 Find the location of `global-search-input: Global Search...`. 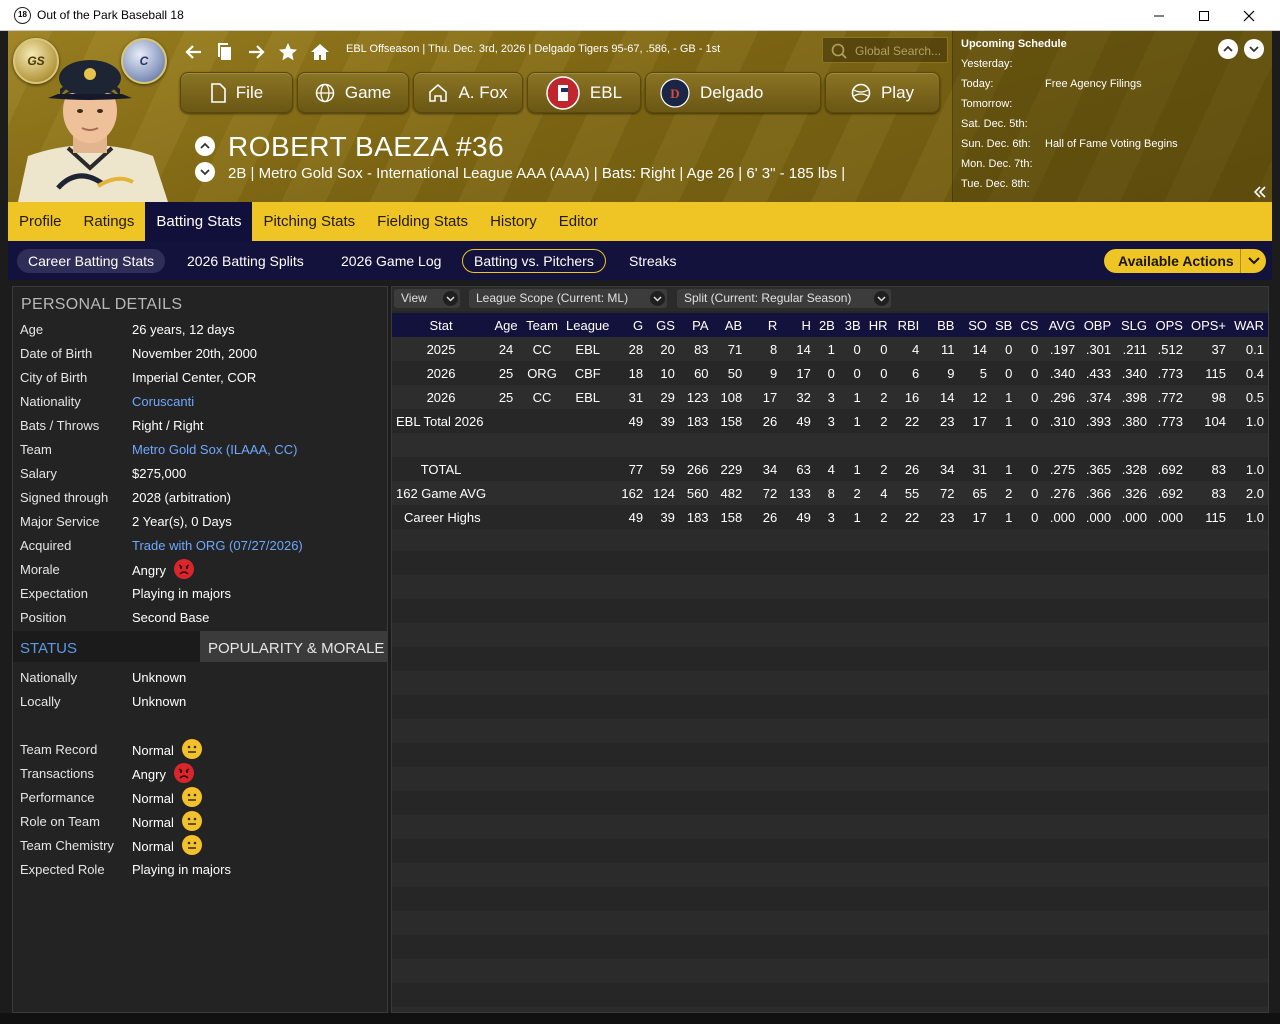

global-search-input: Global Search... is located at coordinates (885, 50).